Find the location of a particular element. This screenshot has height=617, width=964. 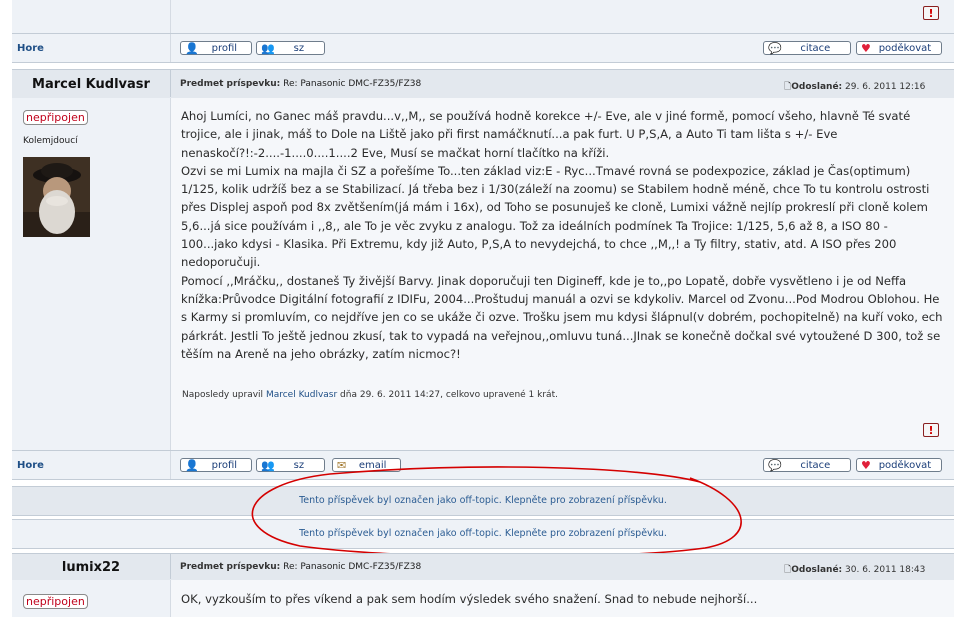

status-badge: nepřipojen is located at coordinates (55, 601).